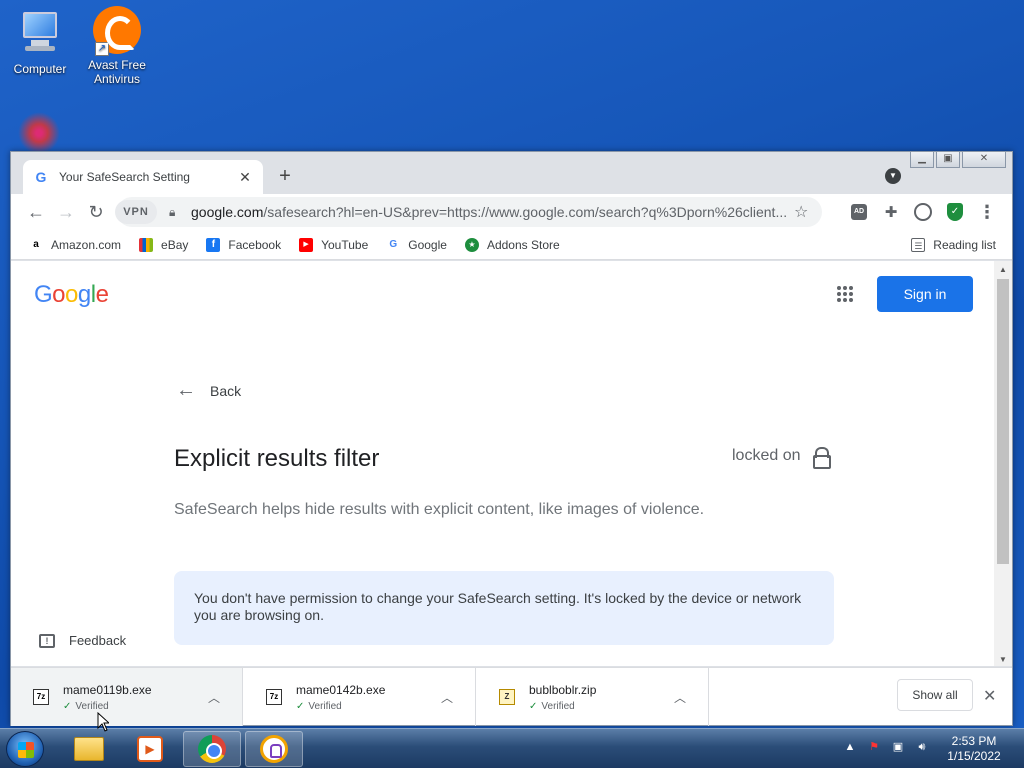  What do you see at coordinates (803, 212) in the screenshot?
I see `bookmark-star-icon: ☆` at bounding box center [803, 212].